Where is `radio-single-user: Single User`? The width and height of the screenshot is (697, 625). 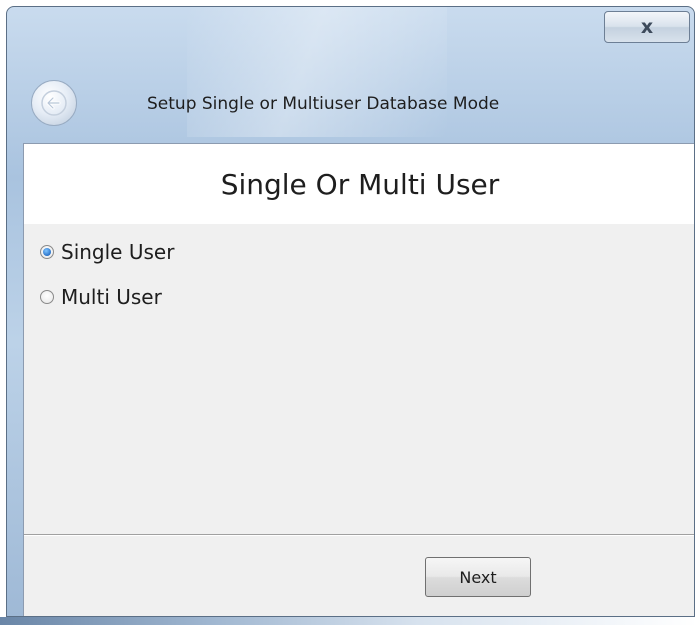 radio-single-user: Single User is located at coordinates (107, 252).